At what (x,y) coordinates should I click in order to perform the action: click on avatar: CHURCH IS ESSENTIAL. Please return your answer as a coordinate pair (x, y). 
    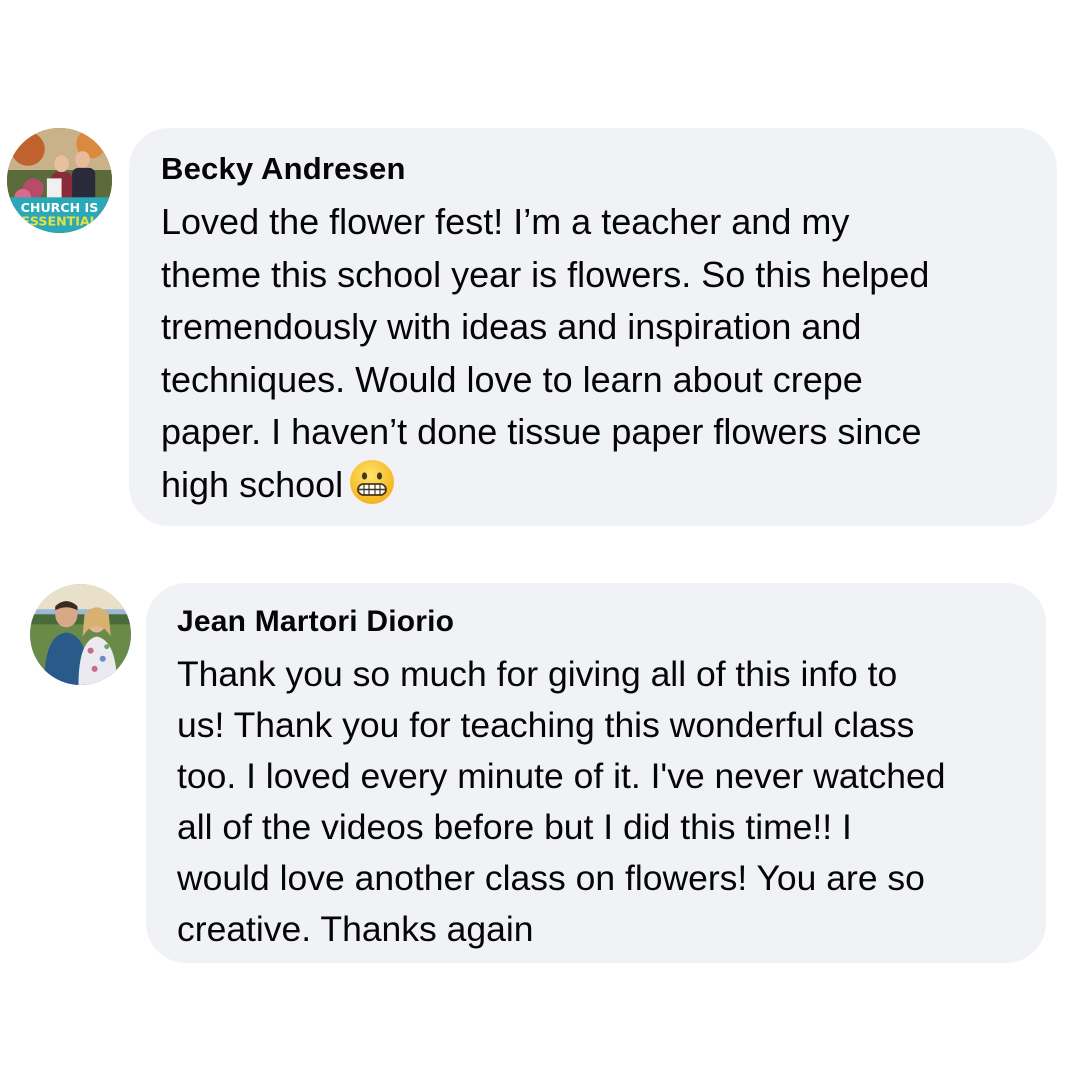
    Looking at the image, I should click on (59, 180).